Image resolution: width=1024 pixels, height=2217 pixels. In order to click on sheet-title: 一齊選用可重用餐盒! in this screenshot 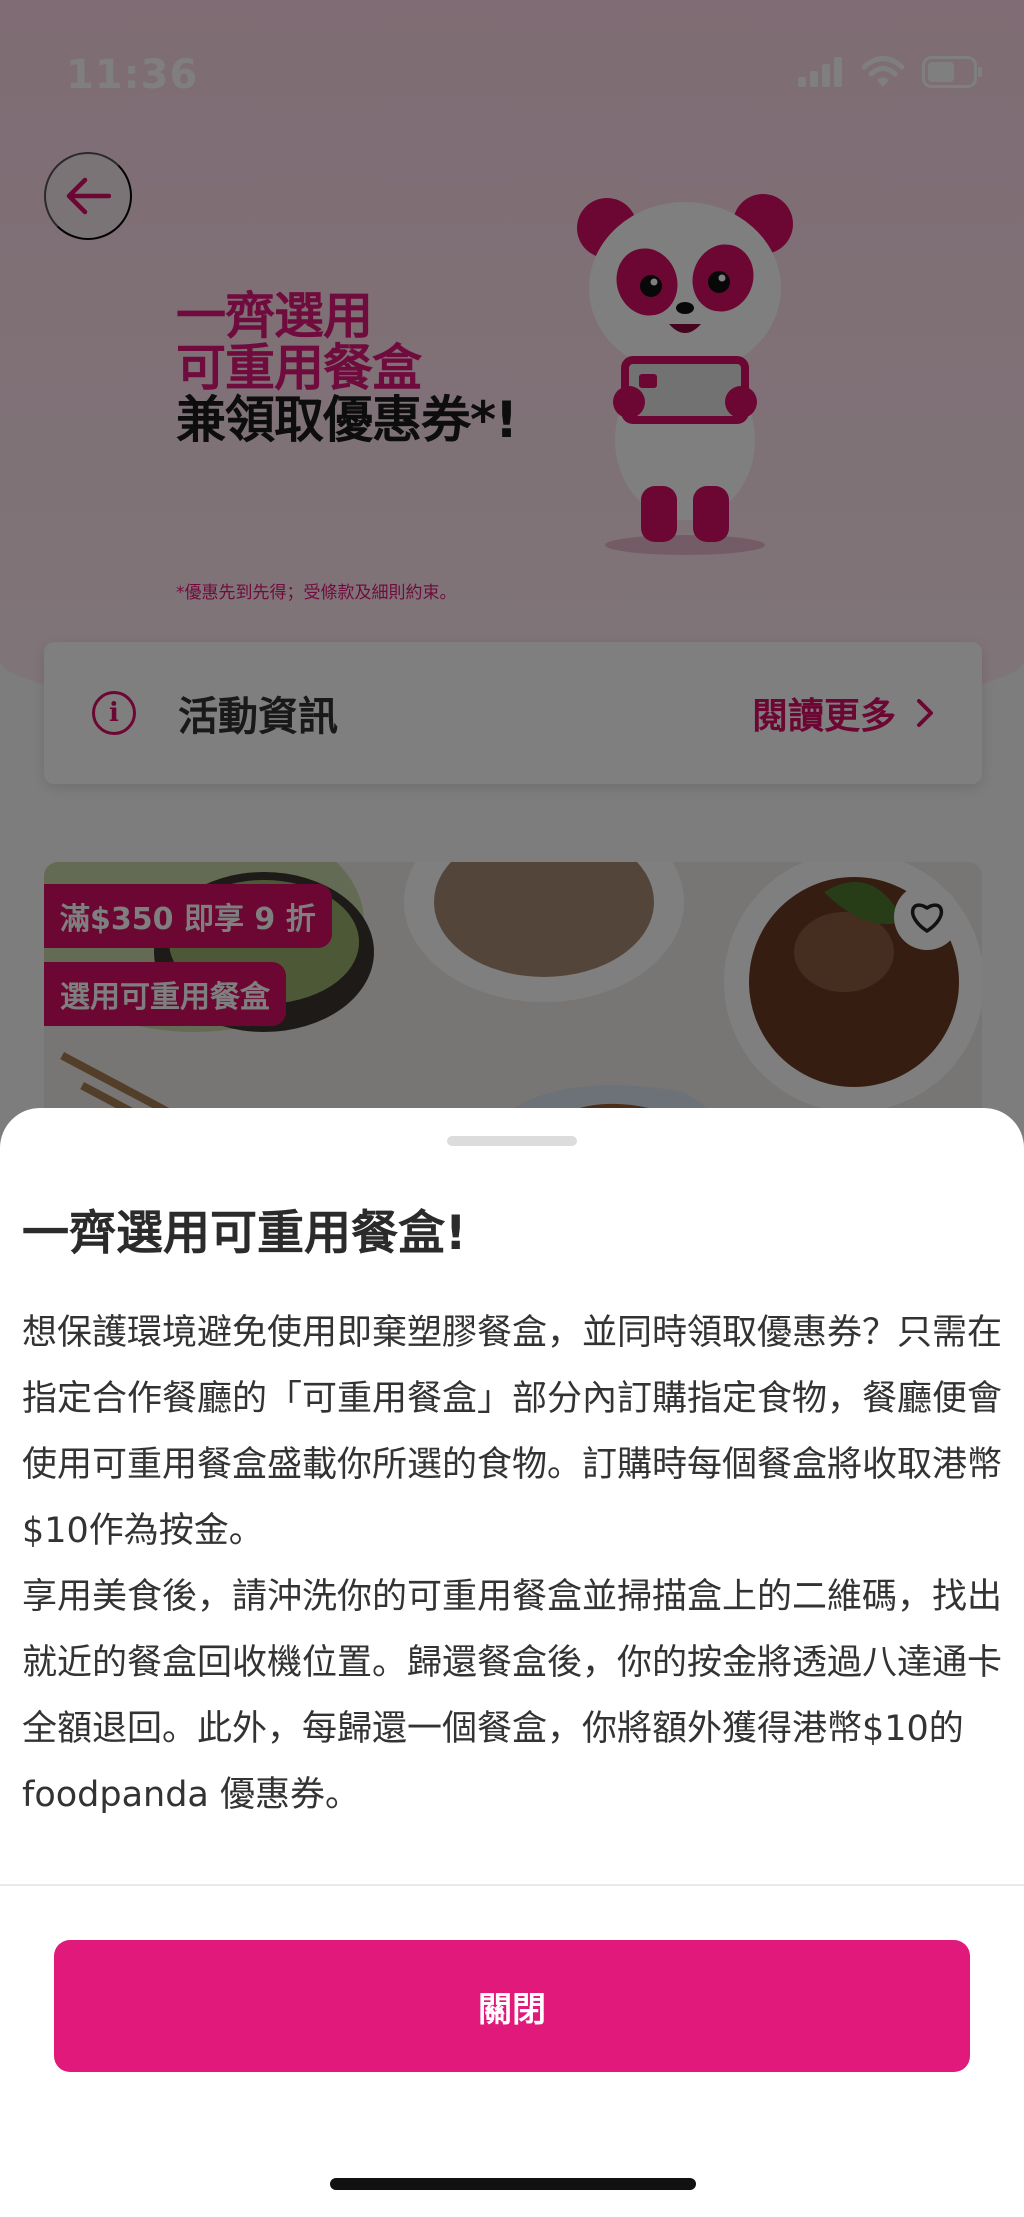, I will do `click(244, 1233)`.